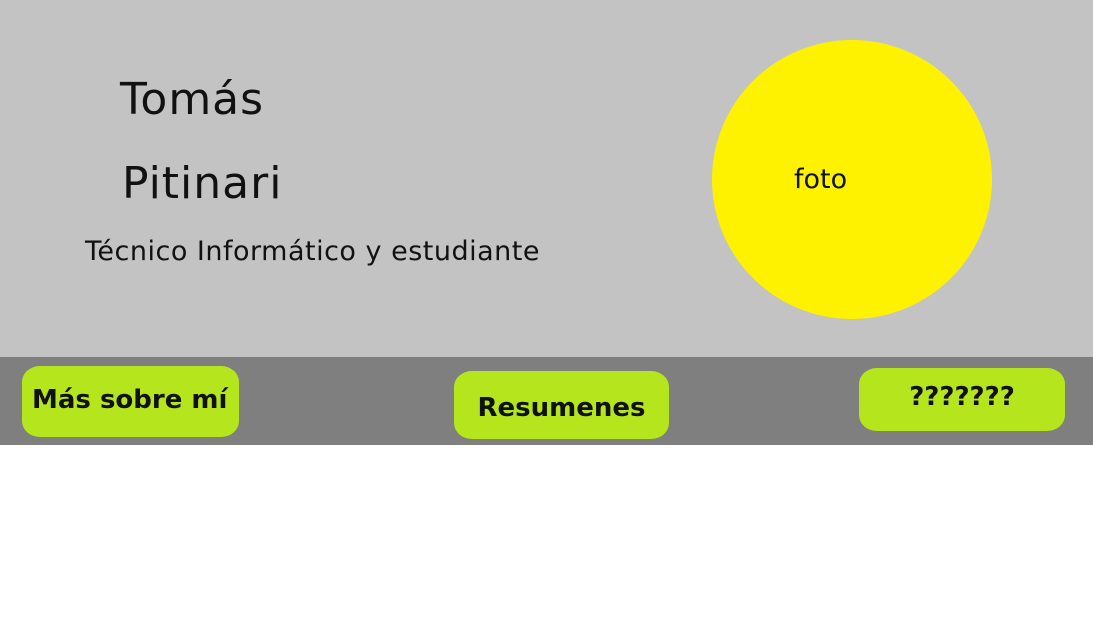  What do you see at coordinates (561, 405) in the screenshot?
I see `summaries-button: Resumenes` at bounding box center [561, 405].